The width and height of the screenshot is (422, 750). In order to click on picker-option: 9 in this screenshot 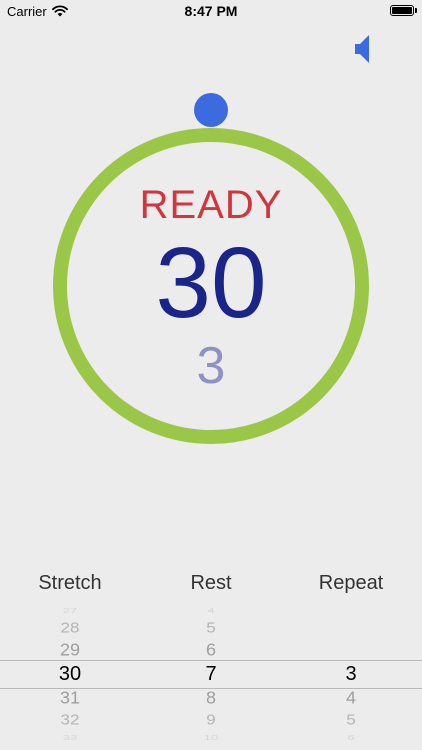, I will do `click(211, 720)`.